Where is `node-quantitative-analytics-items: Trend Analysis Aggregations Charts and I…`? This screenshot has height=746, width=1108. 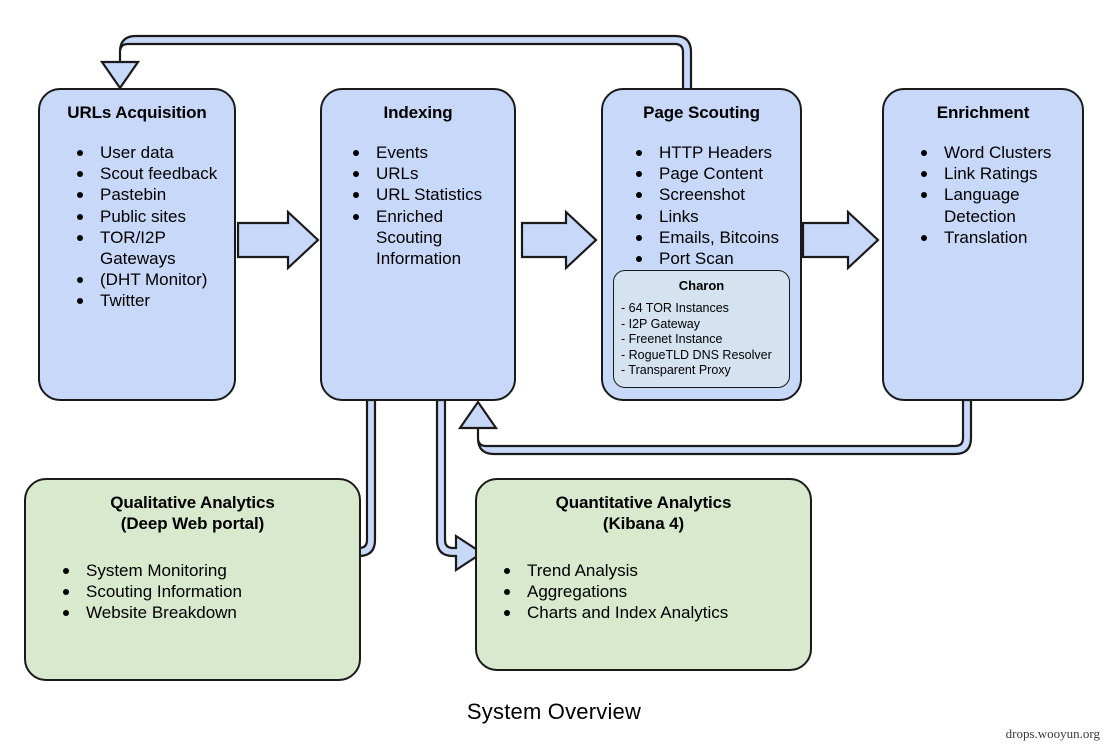
node-quantitative-analytics-items: Trend Analysis Aggregations Charts and I… is located at coordinates (651, 592).